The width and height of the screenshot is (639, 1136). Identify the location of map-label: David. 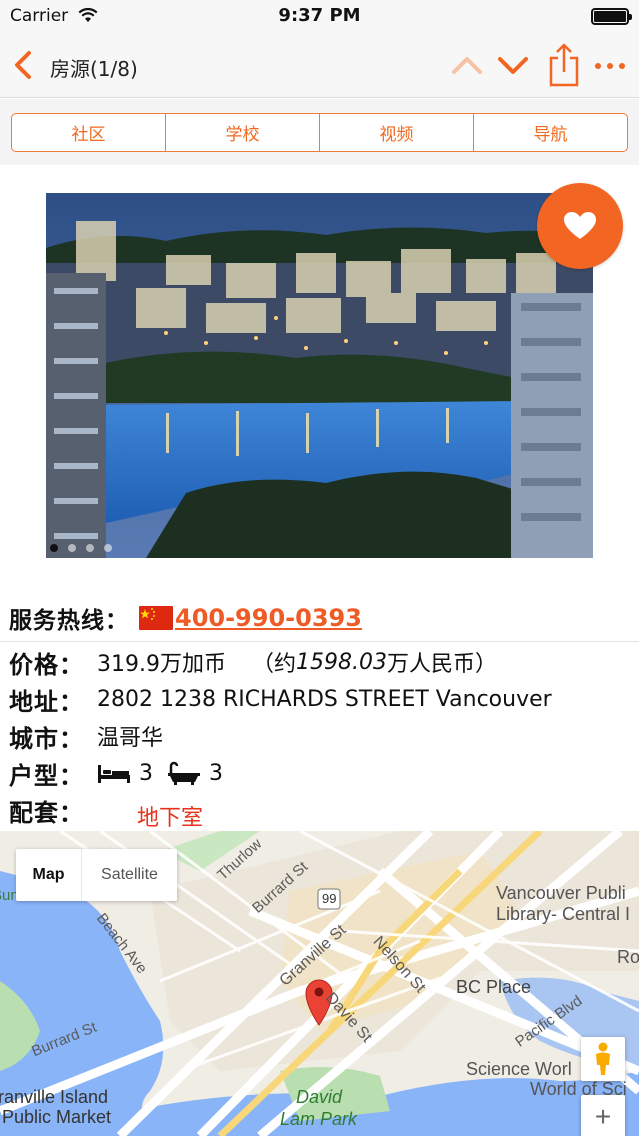
(319, 1097).